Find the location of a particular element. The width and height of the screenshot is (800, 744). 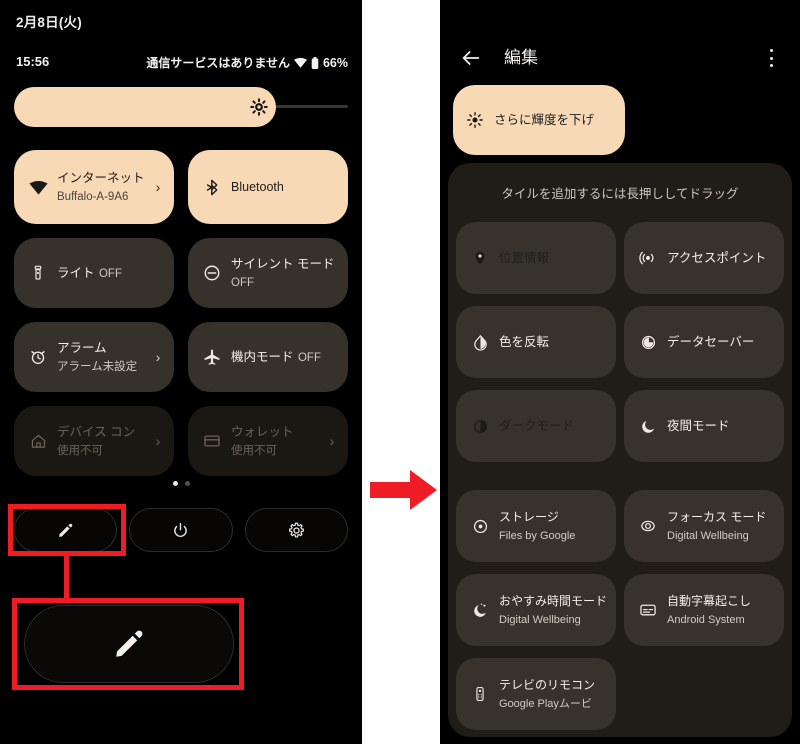

tile-flashlight: ライト OFF is located at coordinates (94, 273).